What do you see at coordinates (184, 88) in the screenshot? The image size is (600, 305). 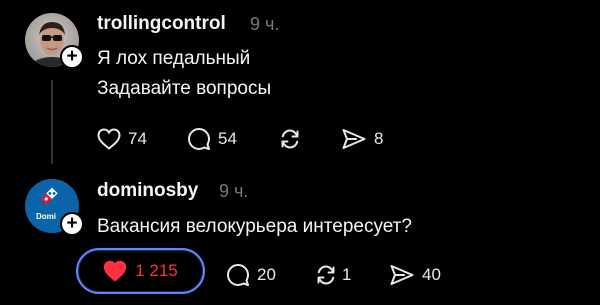 I see `post-text-line-2: Задавайте вопросы` at bounding box center [184, 88].